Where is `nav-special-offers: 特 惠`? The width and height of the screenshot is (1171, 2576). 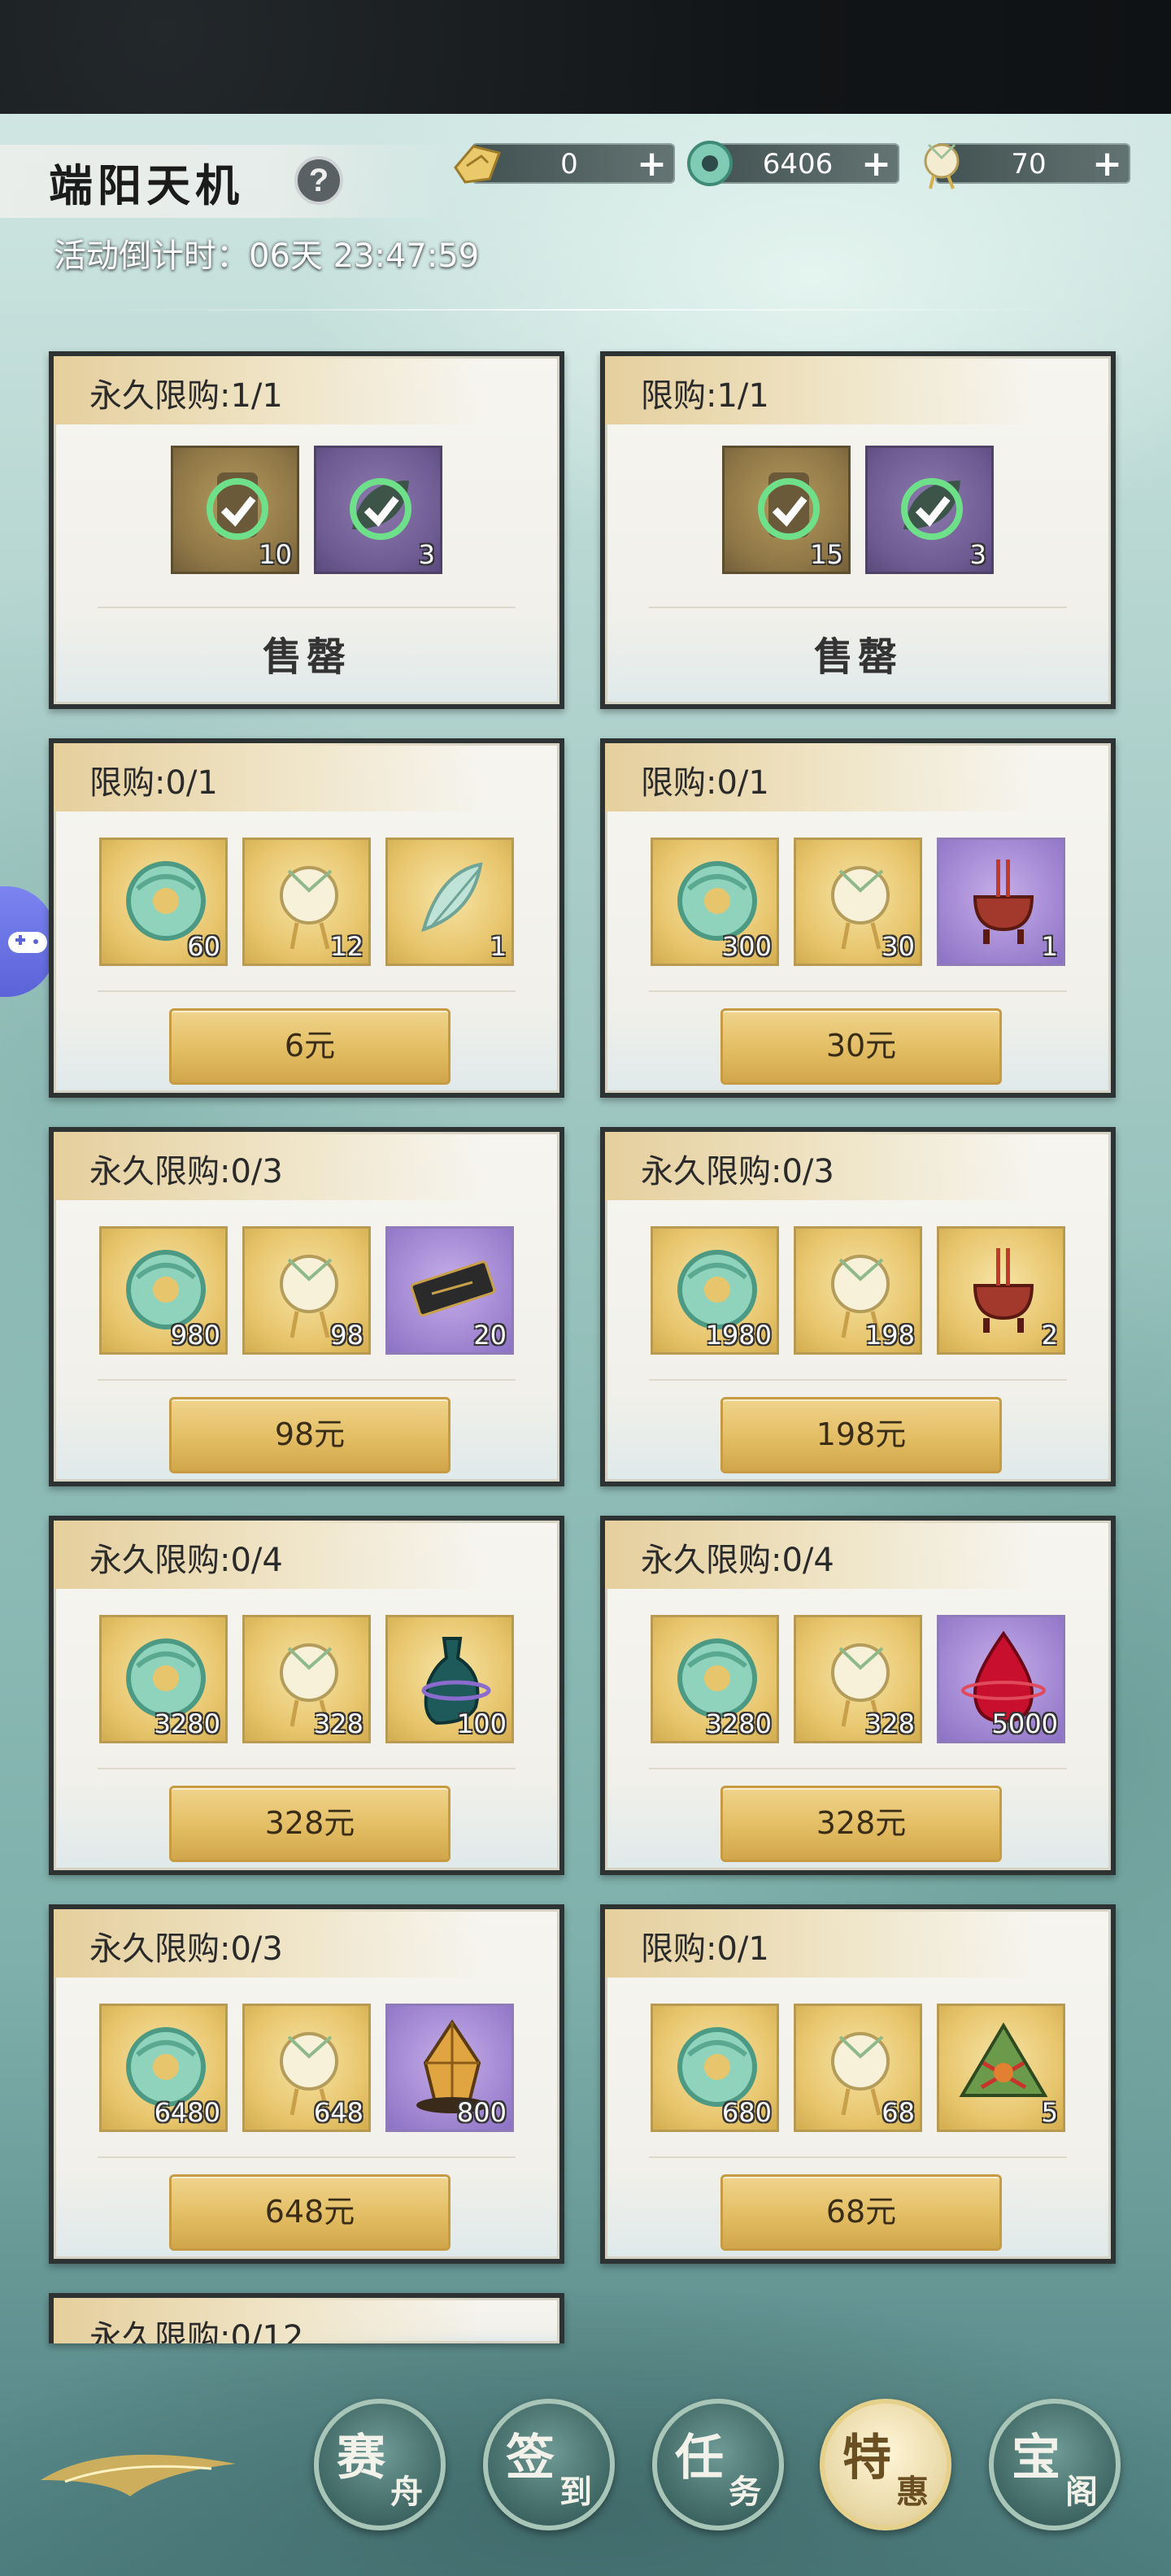 nav-special-offers: 特 惠 is located at coordinates (886, 2465).